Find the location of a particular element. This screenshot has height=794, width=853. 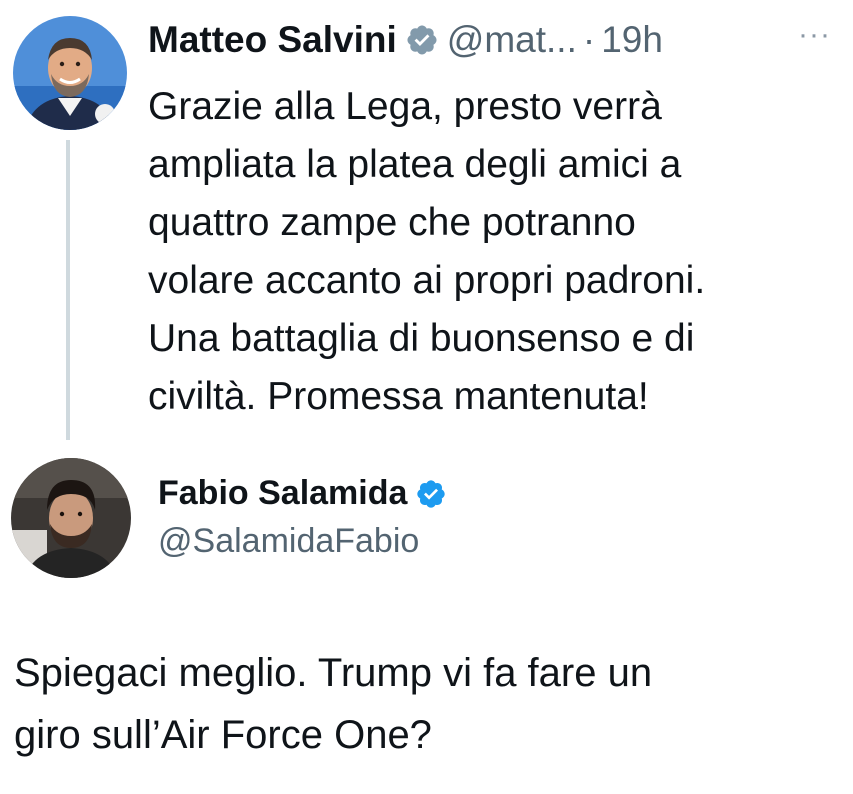

tweet-line: quattro zampe che potranno is located at coordinates (392, 222).